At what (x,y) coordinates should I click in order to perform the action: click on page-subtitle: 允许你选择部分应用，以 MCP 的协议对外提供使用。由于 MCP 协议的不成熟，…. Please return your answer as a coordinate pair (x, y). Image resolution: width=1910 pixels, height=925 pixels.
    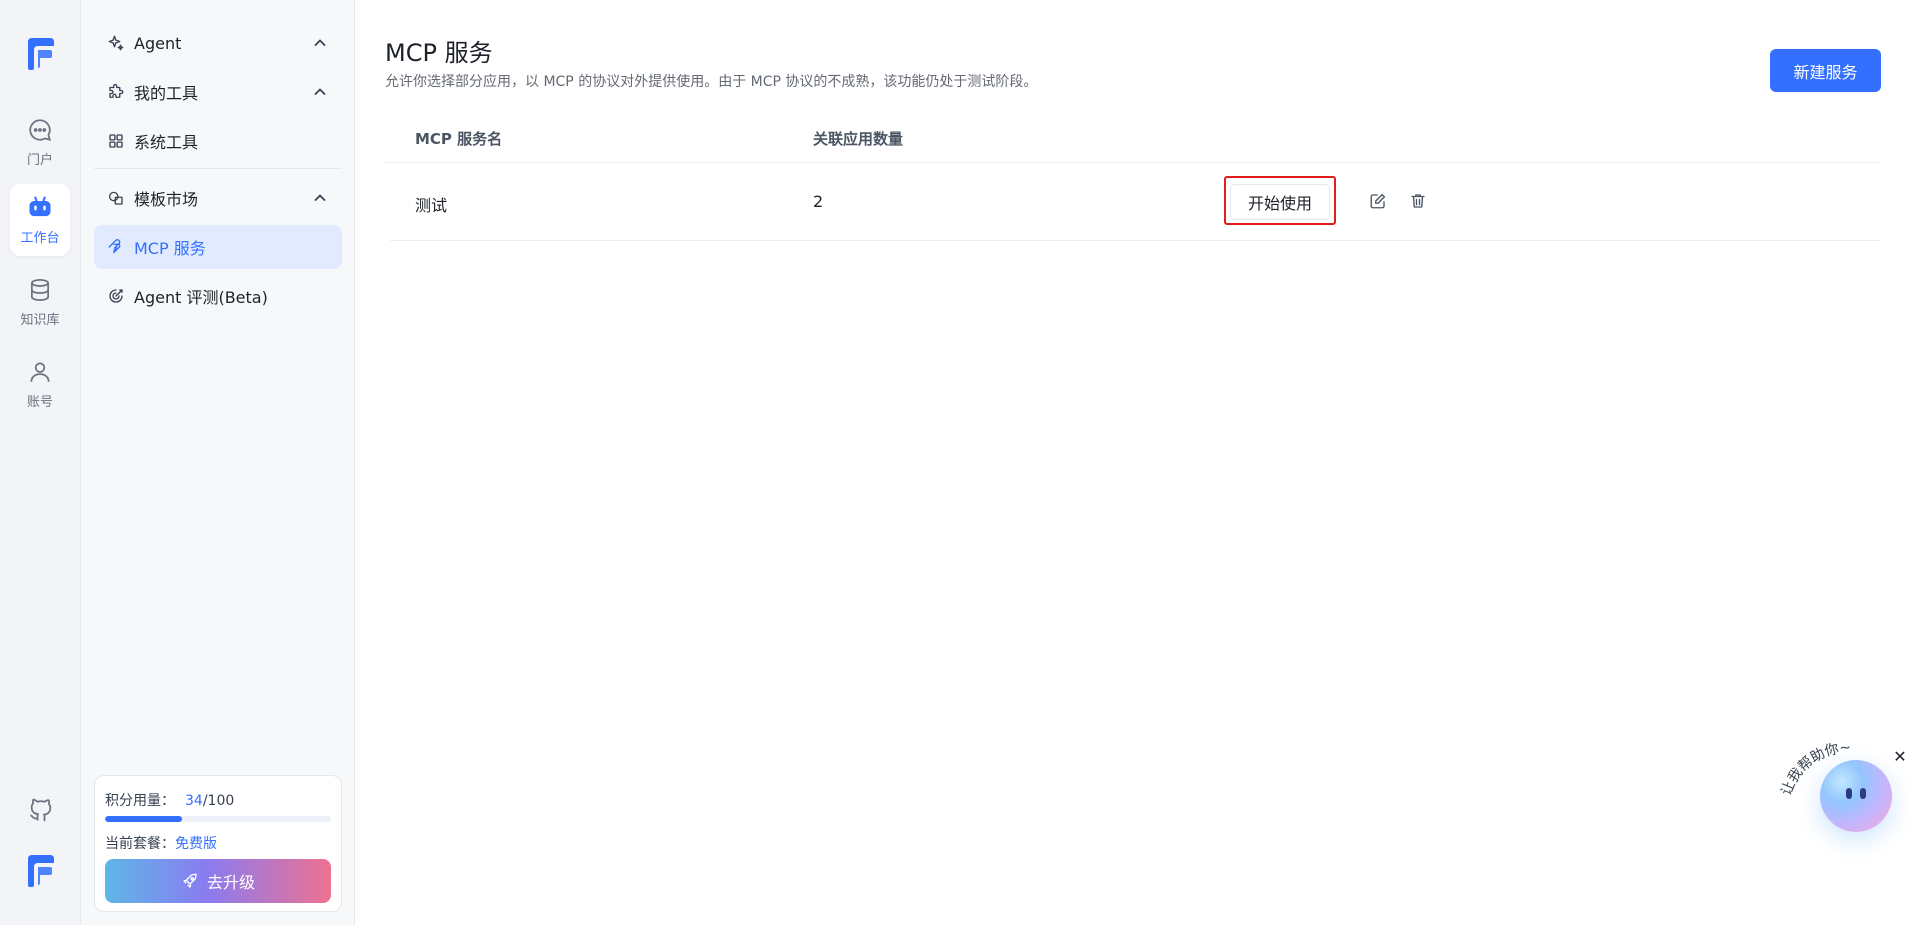
    Looking at the image, I should click on (711, 82).